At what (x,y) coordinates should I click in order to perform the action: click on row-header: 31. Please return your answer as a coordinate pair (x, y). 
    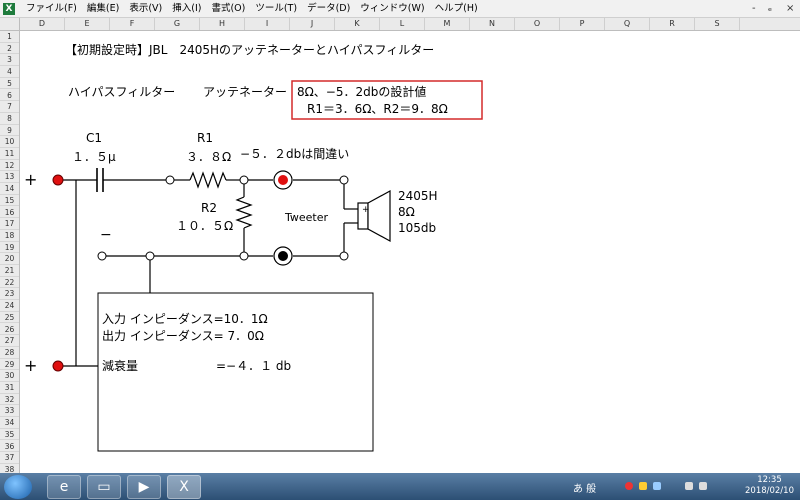
    Looking at the image, I should click on (9, 388).